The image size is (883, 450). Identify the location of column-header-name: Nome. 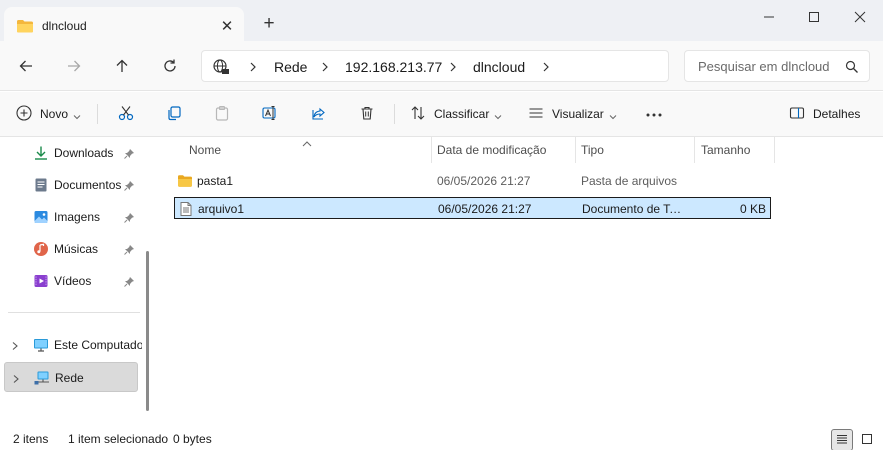
(205, 150).